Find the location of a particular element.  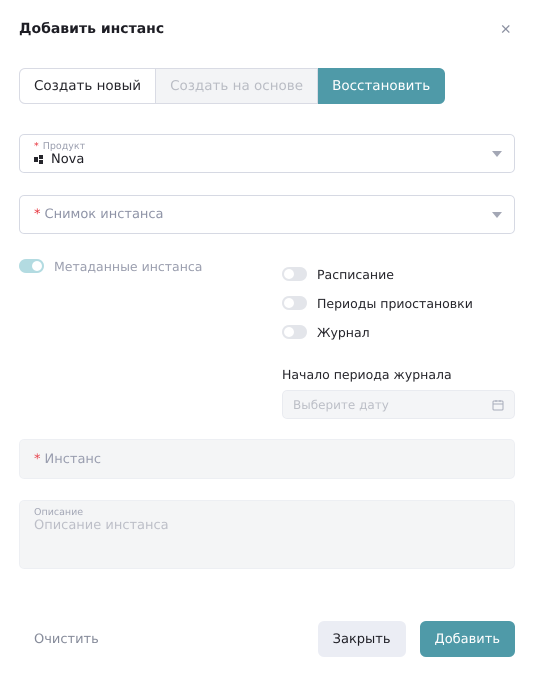

add-button: Добавить is located at coordinates (467, 639).